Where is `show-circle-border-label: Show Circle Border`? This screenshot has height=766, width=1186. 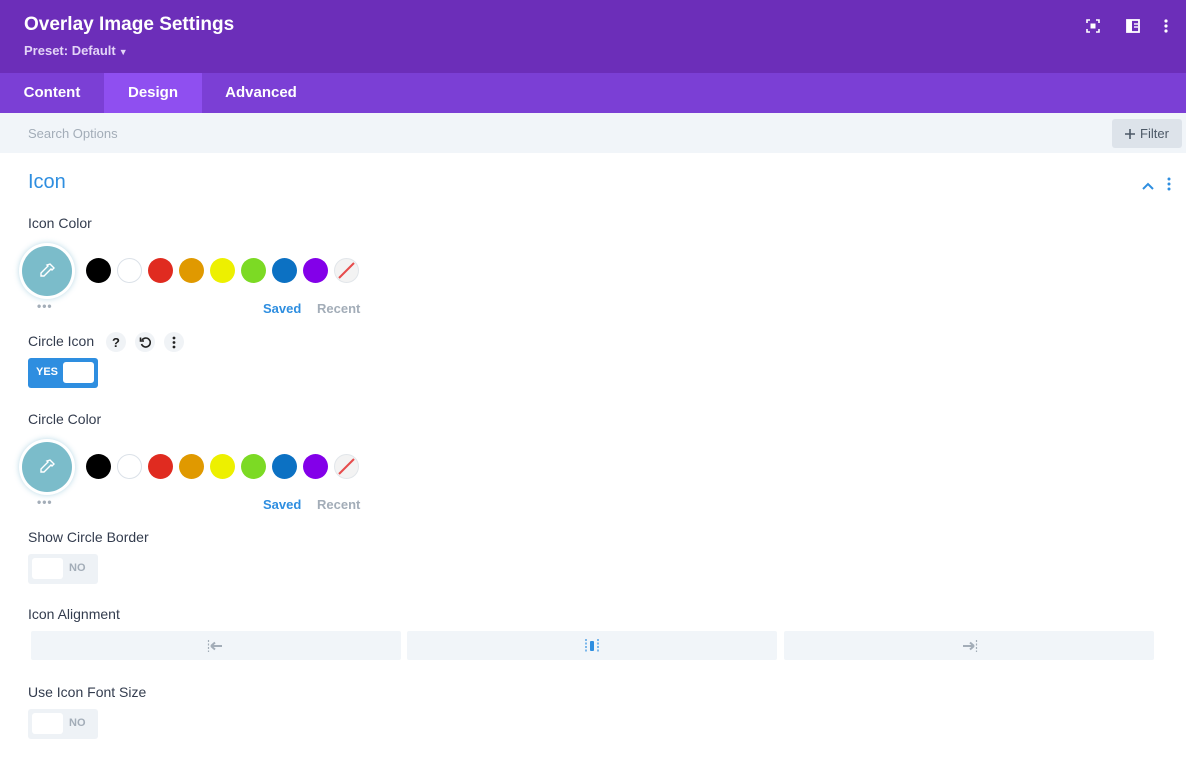
show-circle-border-label: Show Circle Border is located at coordinates (88, 537).